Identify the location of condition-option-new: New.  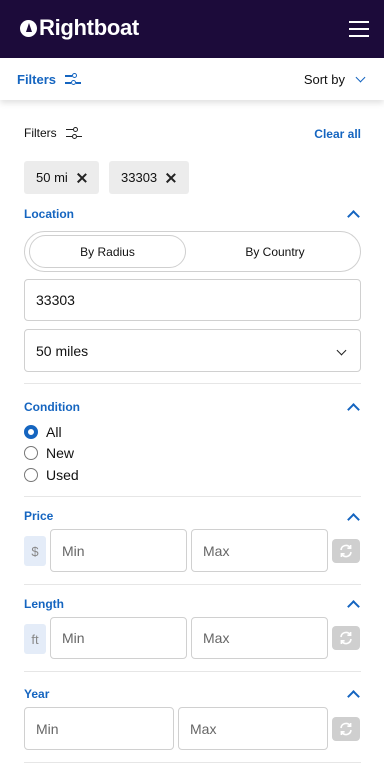
(49, 453).